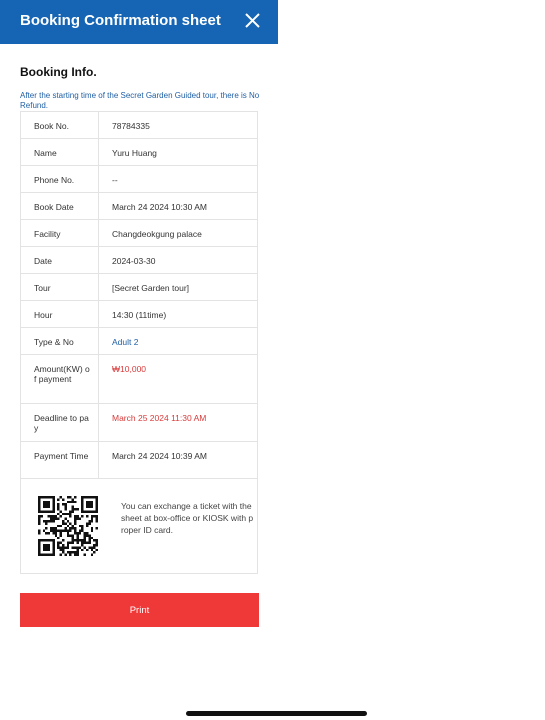  What do you see at coordinates (159, 418) in the screenshot?
I see `row-value: March 25 2024 11:30 AM` at bounding box center [159, 418].